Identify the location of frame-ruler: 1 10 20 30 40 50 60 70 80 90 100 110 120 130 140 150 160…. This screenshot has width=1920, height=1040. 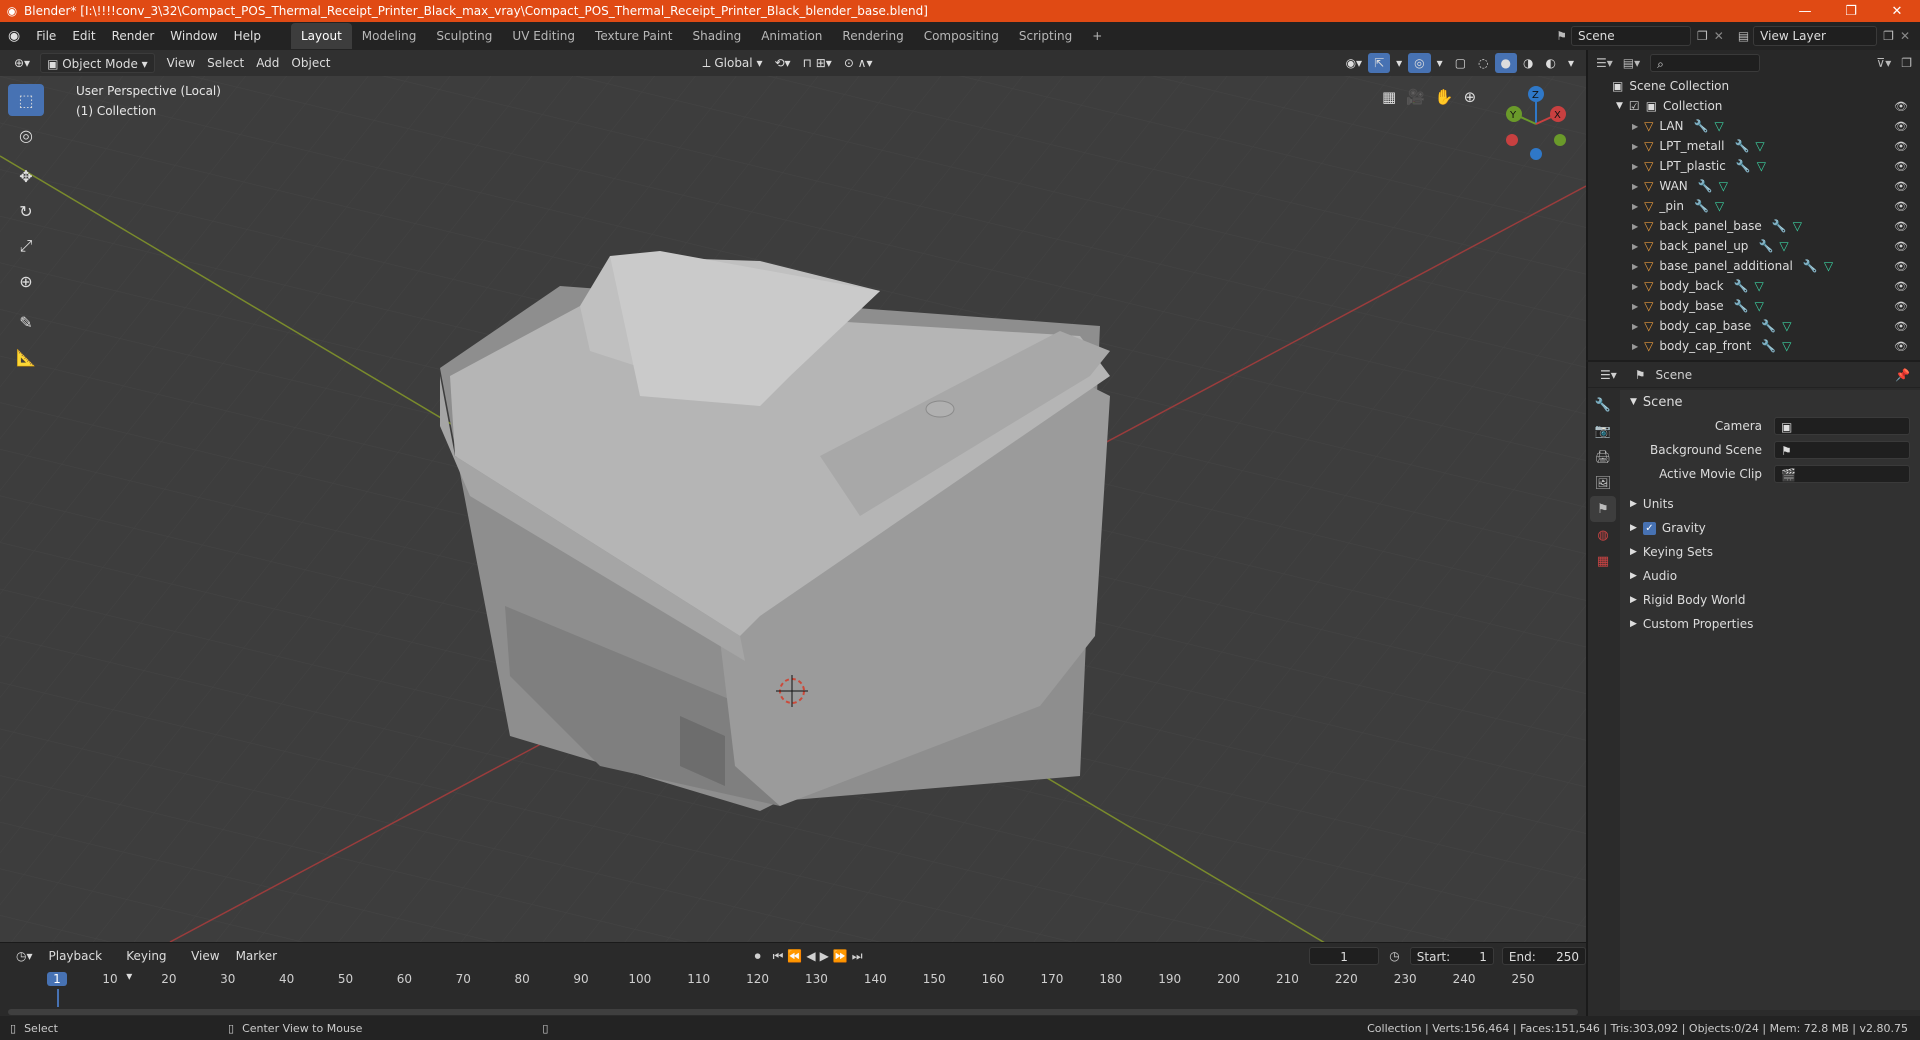
(793, 988).